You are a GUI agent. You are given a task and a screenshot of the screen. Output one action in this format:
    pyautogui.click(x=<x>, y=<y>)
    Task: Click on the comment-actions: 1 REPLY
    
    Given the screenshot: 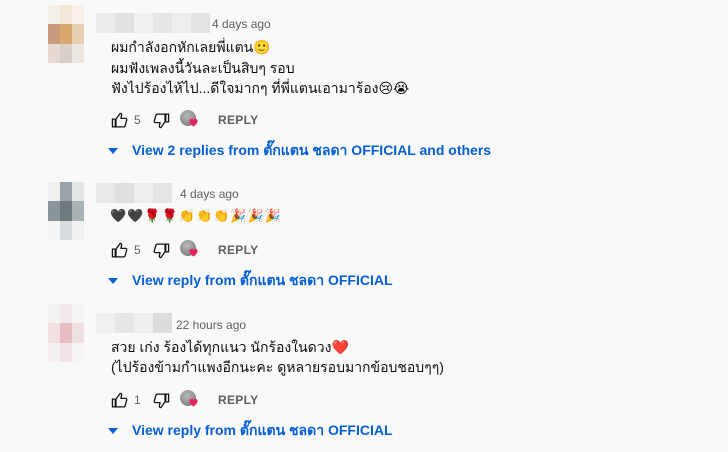 What is the action you would take?
    pyautogui.click(x=184, y=400)
    